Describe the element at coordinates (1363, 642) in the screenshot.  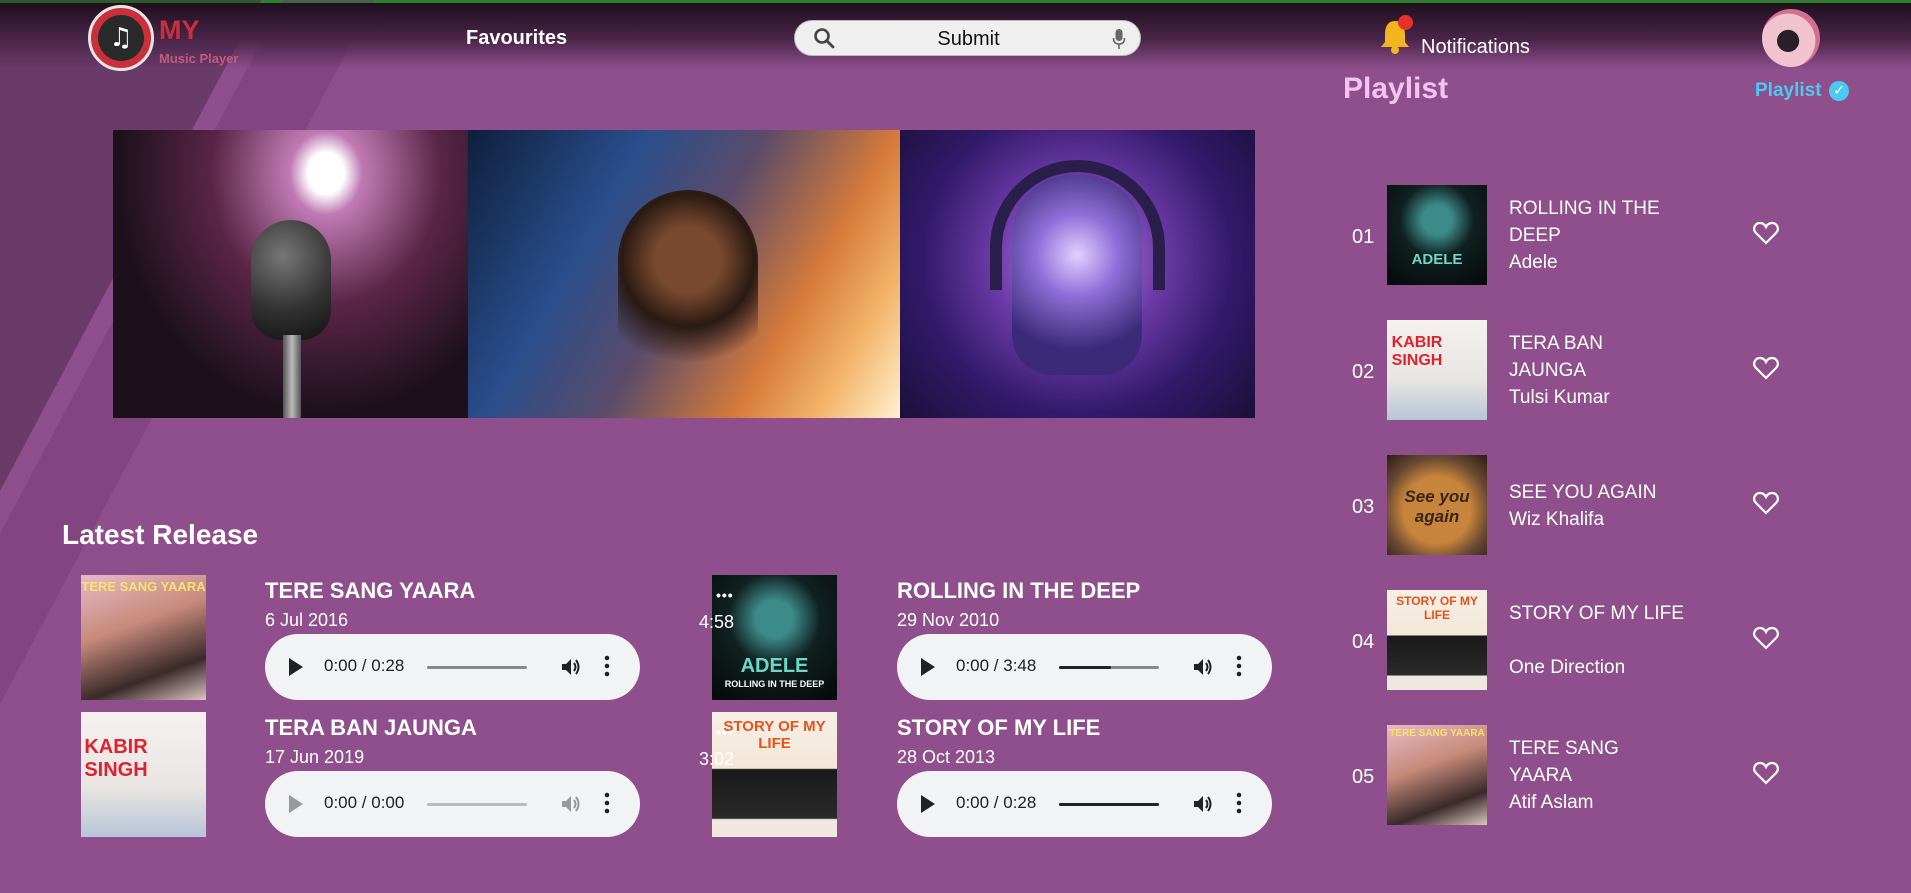
I see `playlist-item-number: 04` at that location.